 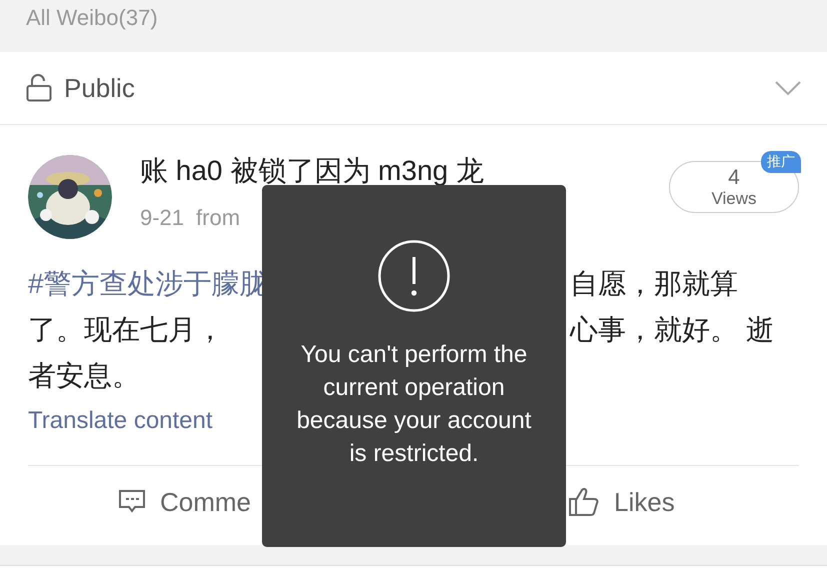 I want to click on translate-link: Translate content, so click(x=120, y=421).